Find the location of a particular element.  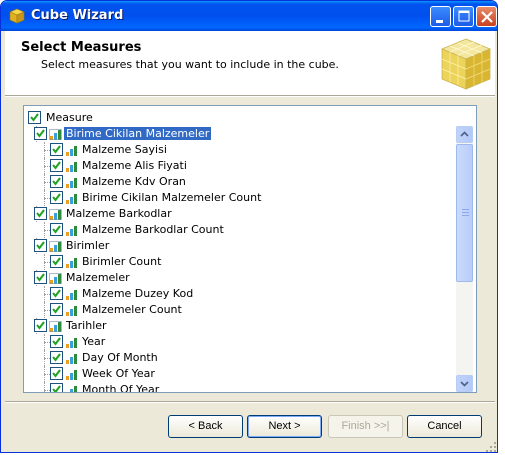

vertical-scrollbar is located at coordinates (464, 259).